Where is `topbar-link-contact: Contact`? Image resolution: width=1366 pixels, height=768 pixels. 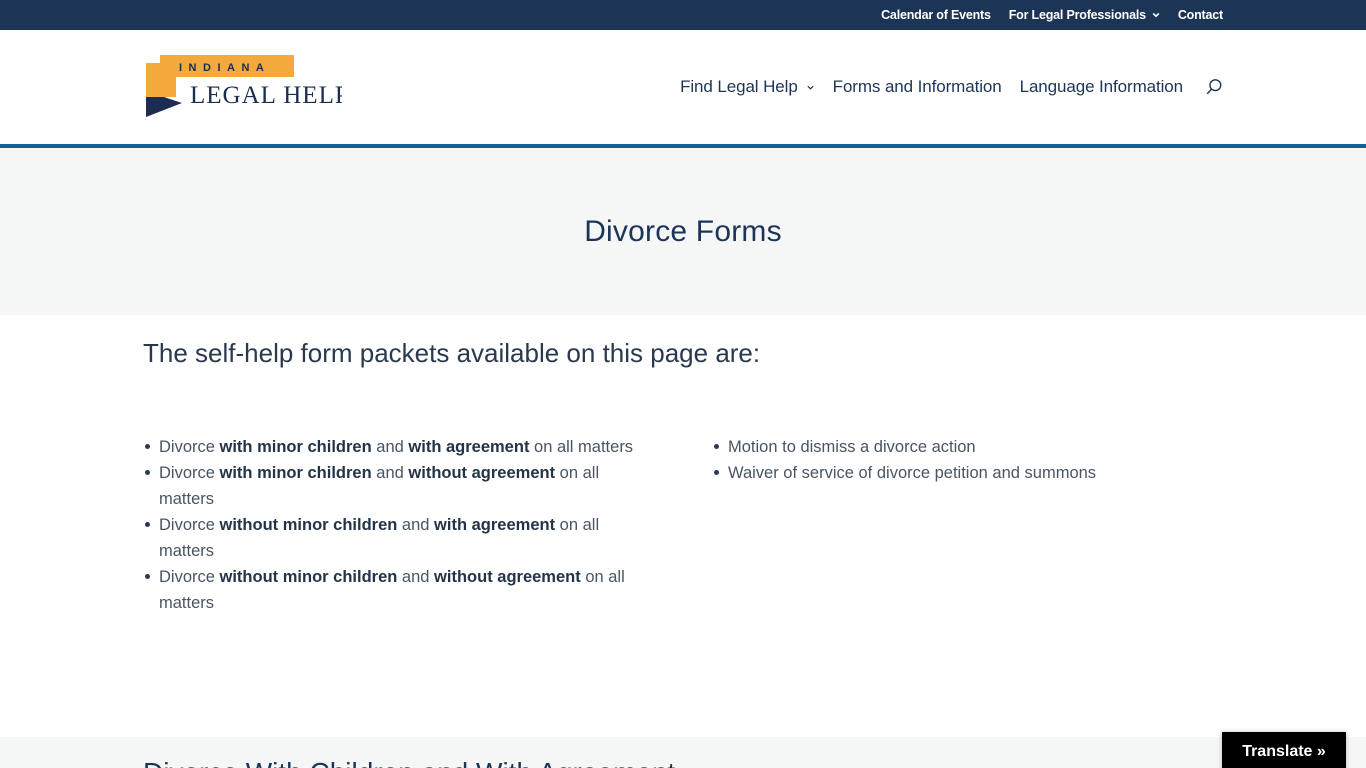
topbar-link-contact: Contact is located at coordinates (1200, 15).